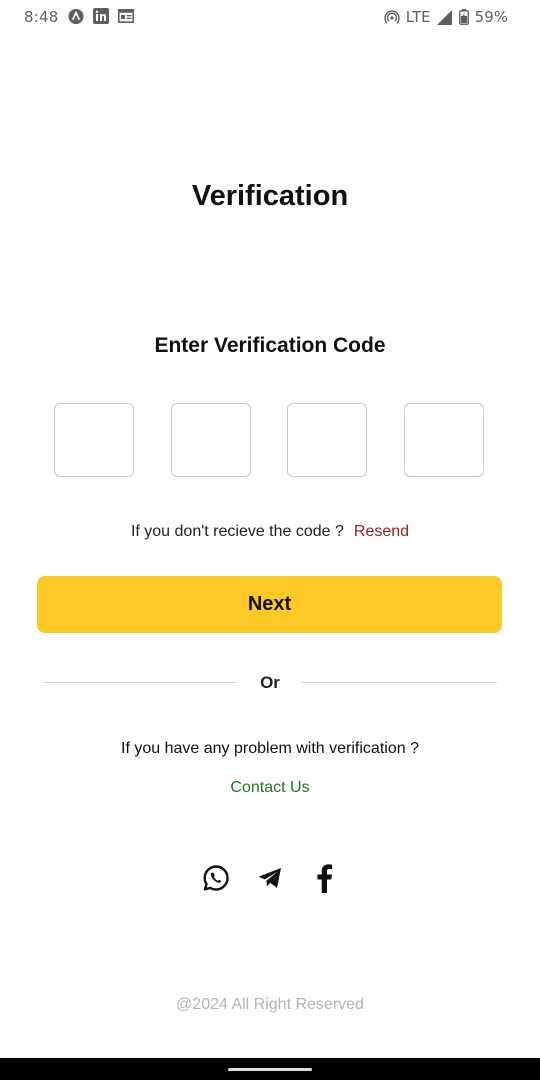 Image resolution: width=540 pixels, height=1080 pixels. What do you see at coordinates (76, 16) in the screenshot?
I see `app-a-icon` at bounding box center [76, 16].